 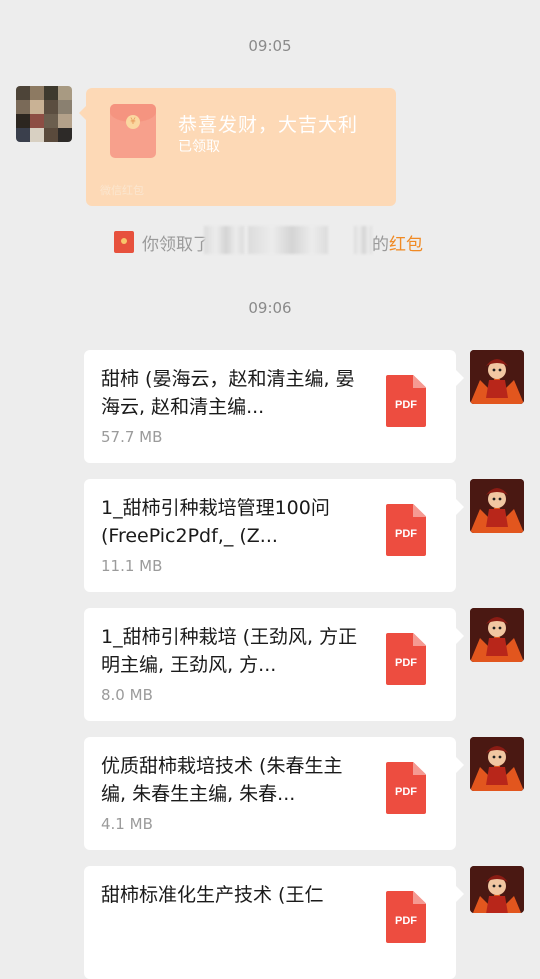 I want to click on red-packet-status: 已领取, so click(x=199, y=147).